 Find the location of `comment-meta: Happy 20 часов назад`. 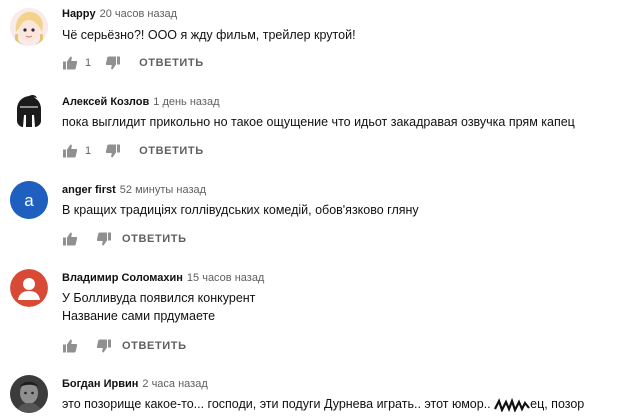

comment-meta: Happy 20 часов назад is located at coordinates (119, 14).